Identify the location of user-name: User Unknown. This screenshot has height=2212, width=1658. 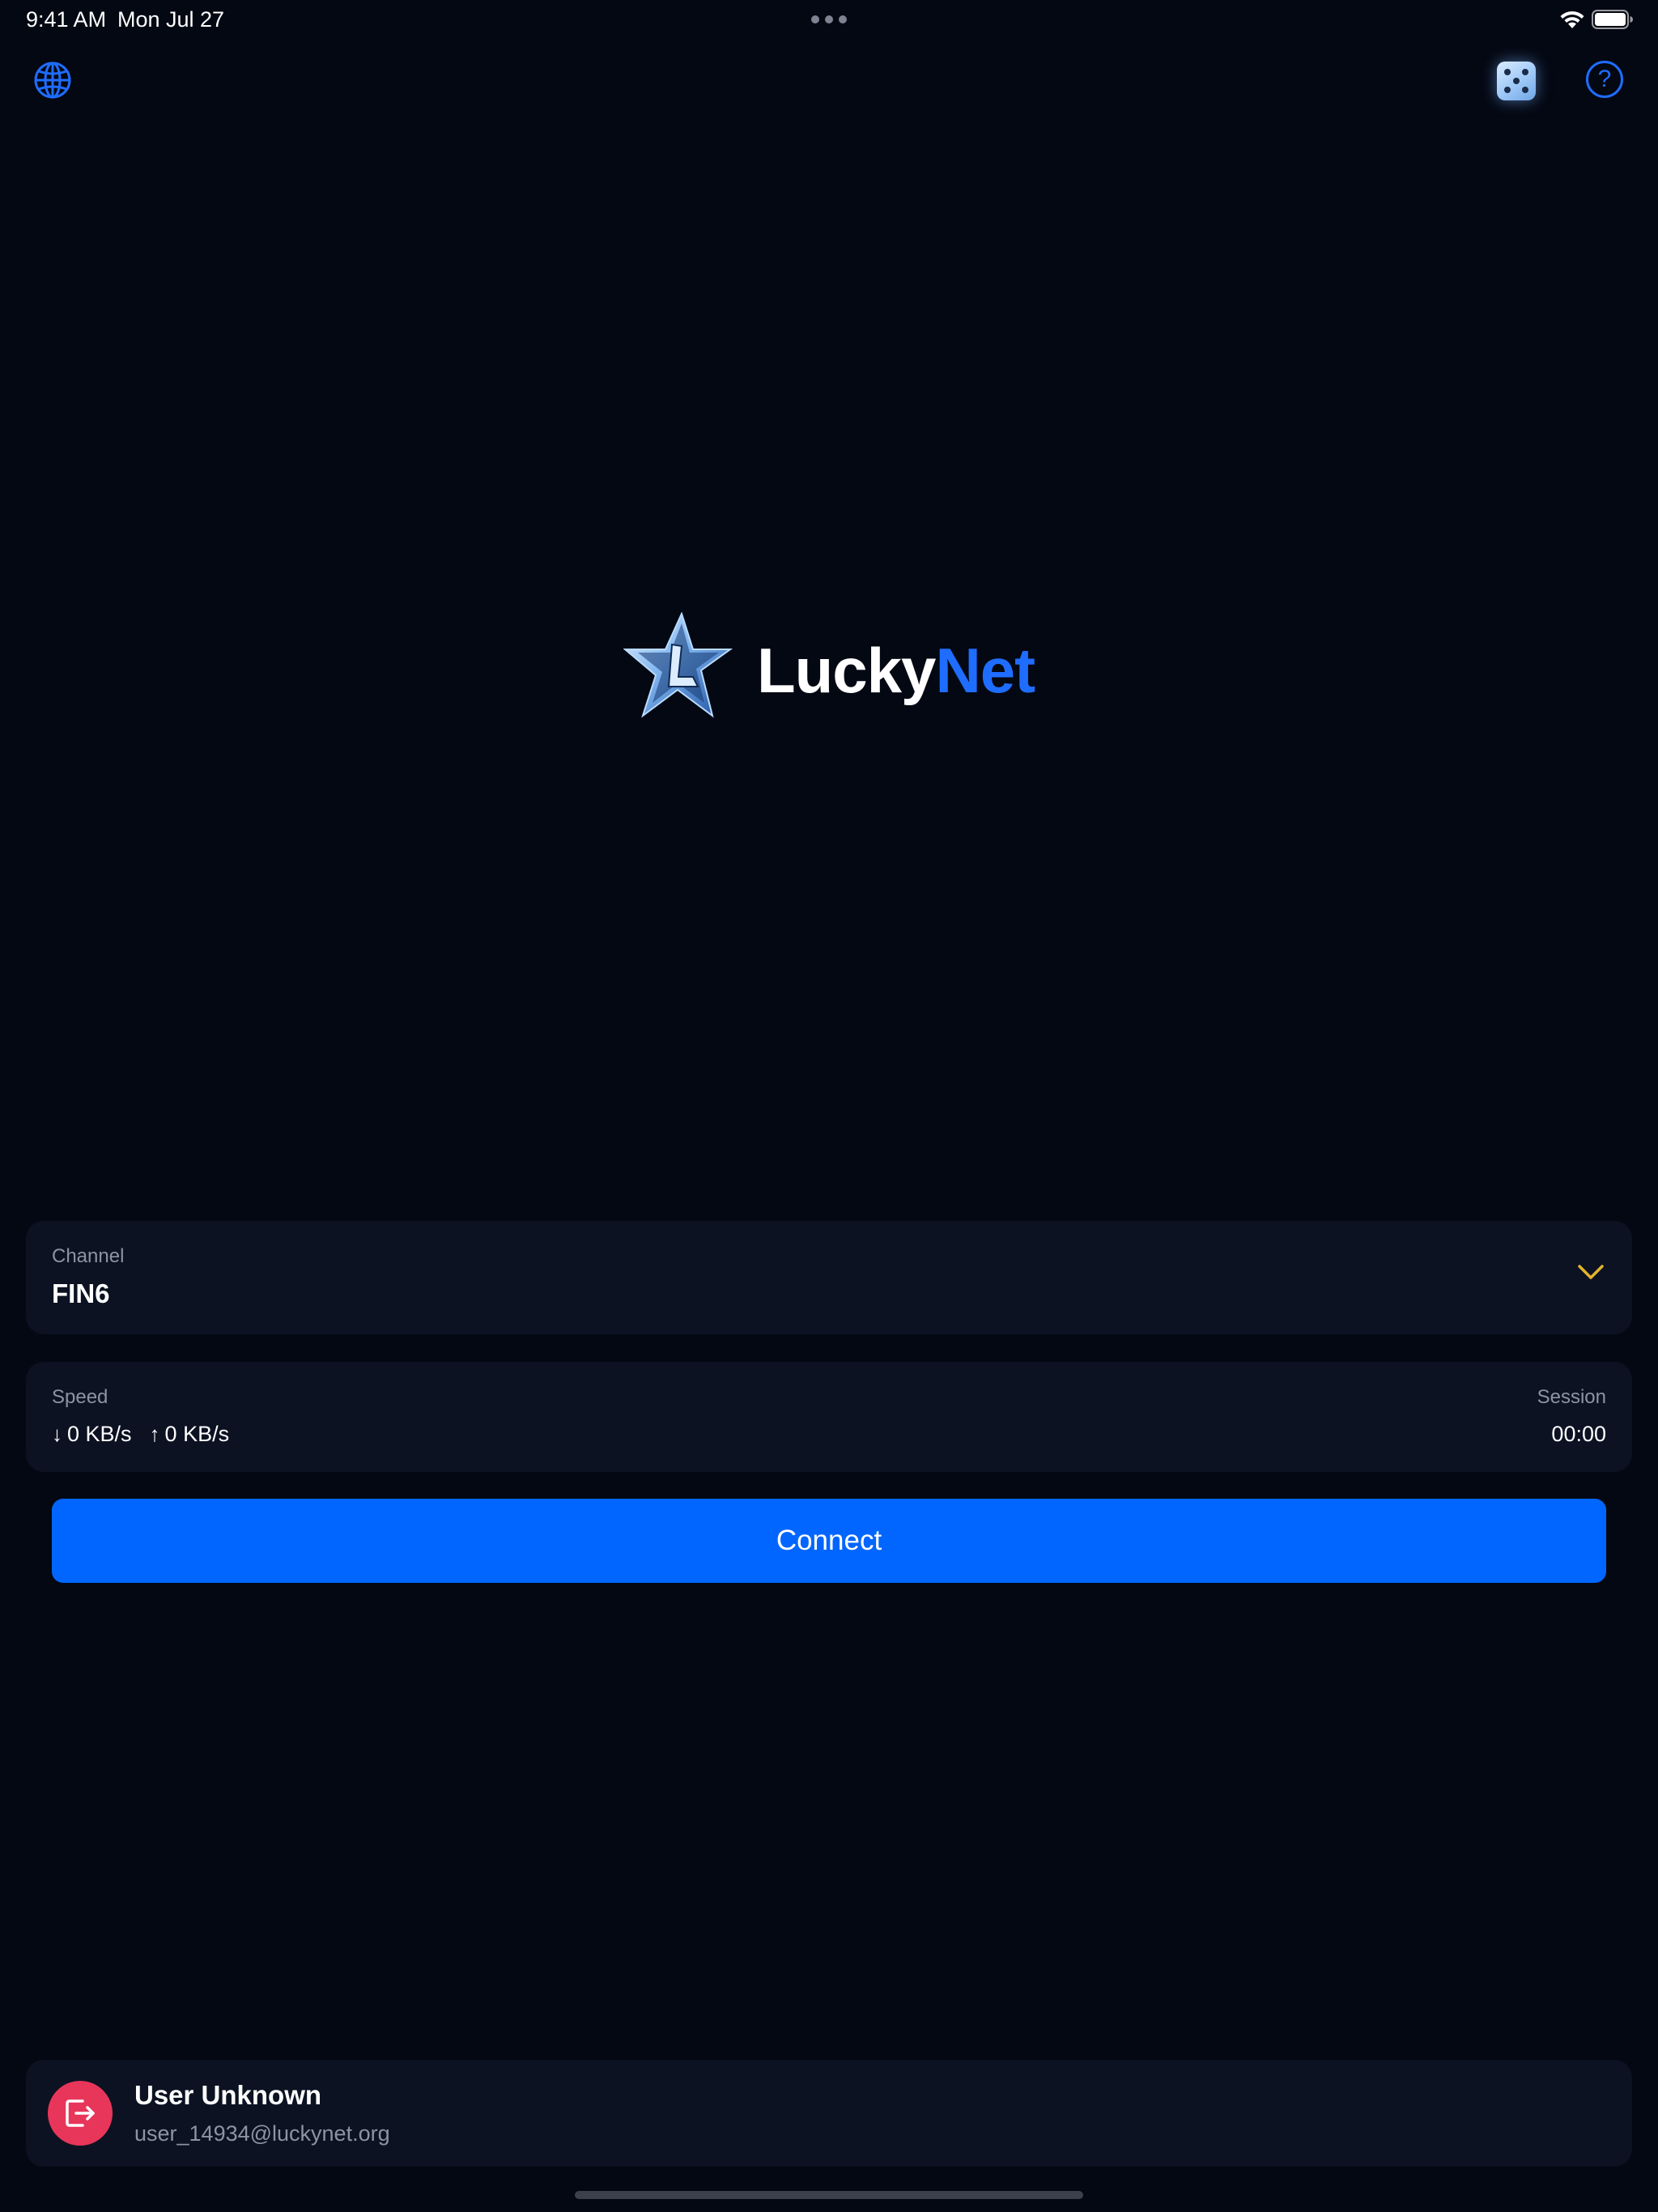
(228, 2095).